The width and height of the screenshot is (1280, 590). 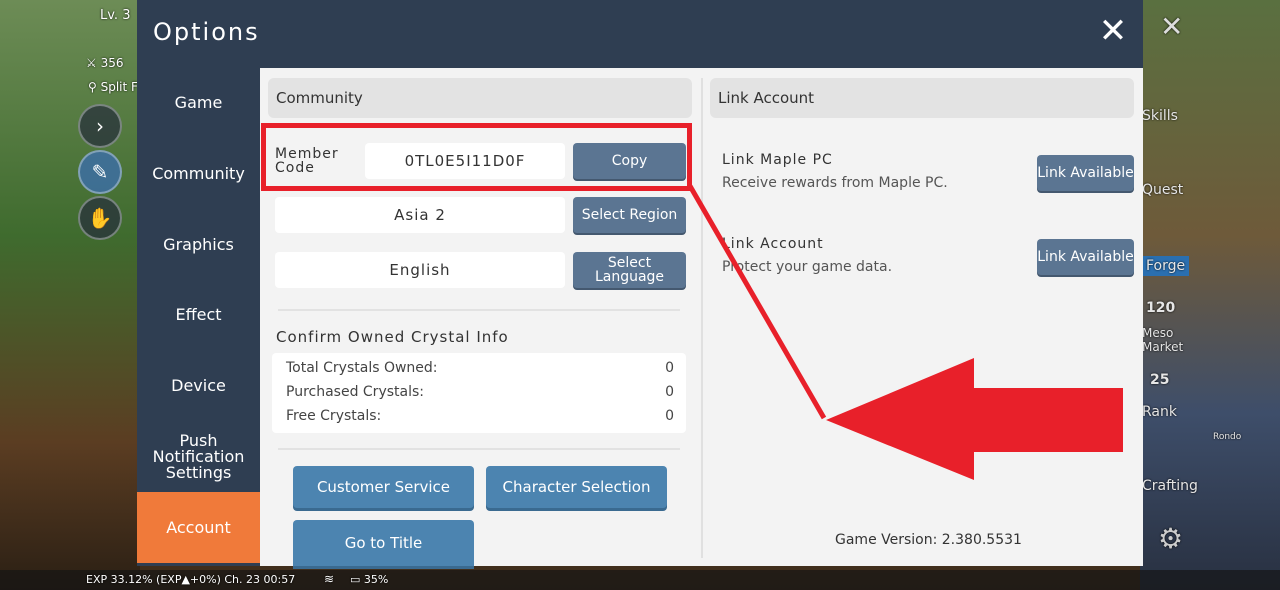 I want to click on annotation-line, so click(x=757, y=302).